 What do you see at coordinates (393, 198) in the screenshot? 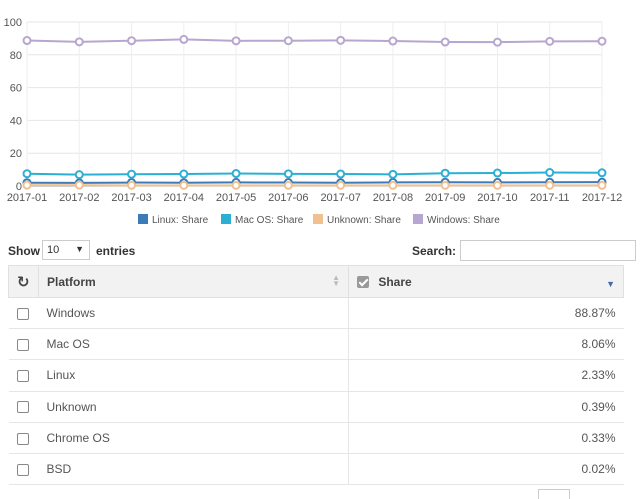
I see `x-tick-label: 2017-08` at bounding box center [393, 198].